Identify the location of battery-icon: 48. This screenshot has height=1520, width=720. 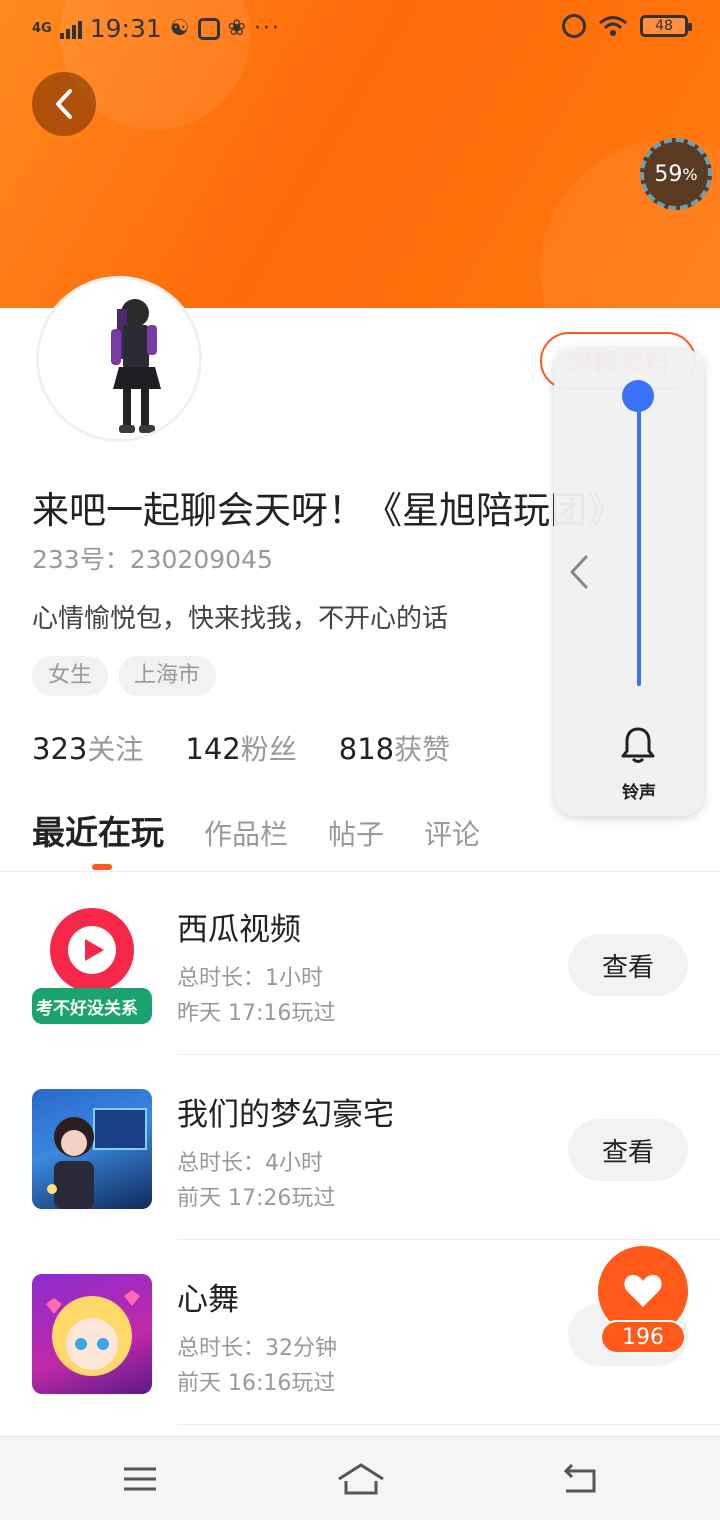
(666, 26).